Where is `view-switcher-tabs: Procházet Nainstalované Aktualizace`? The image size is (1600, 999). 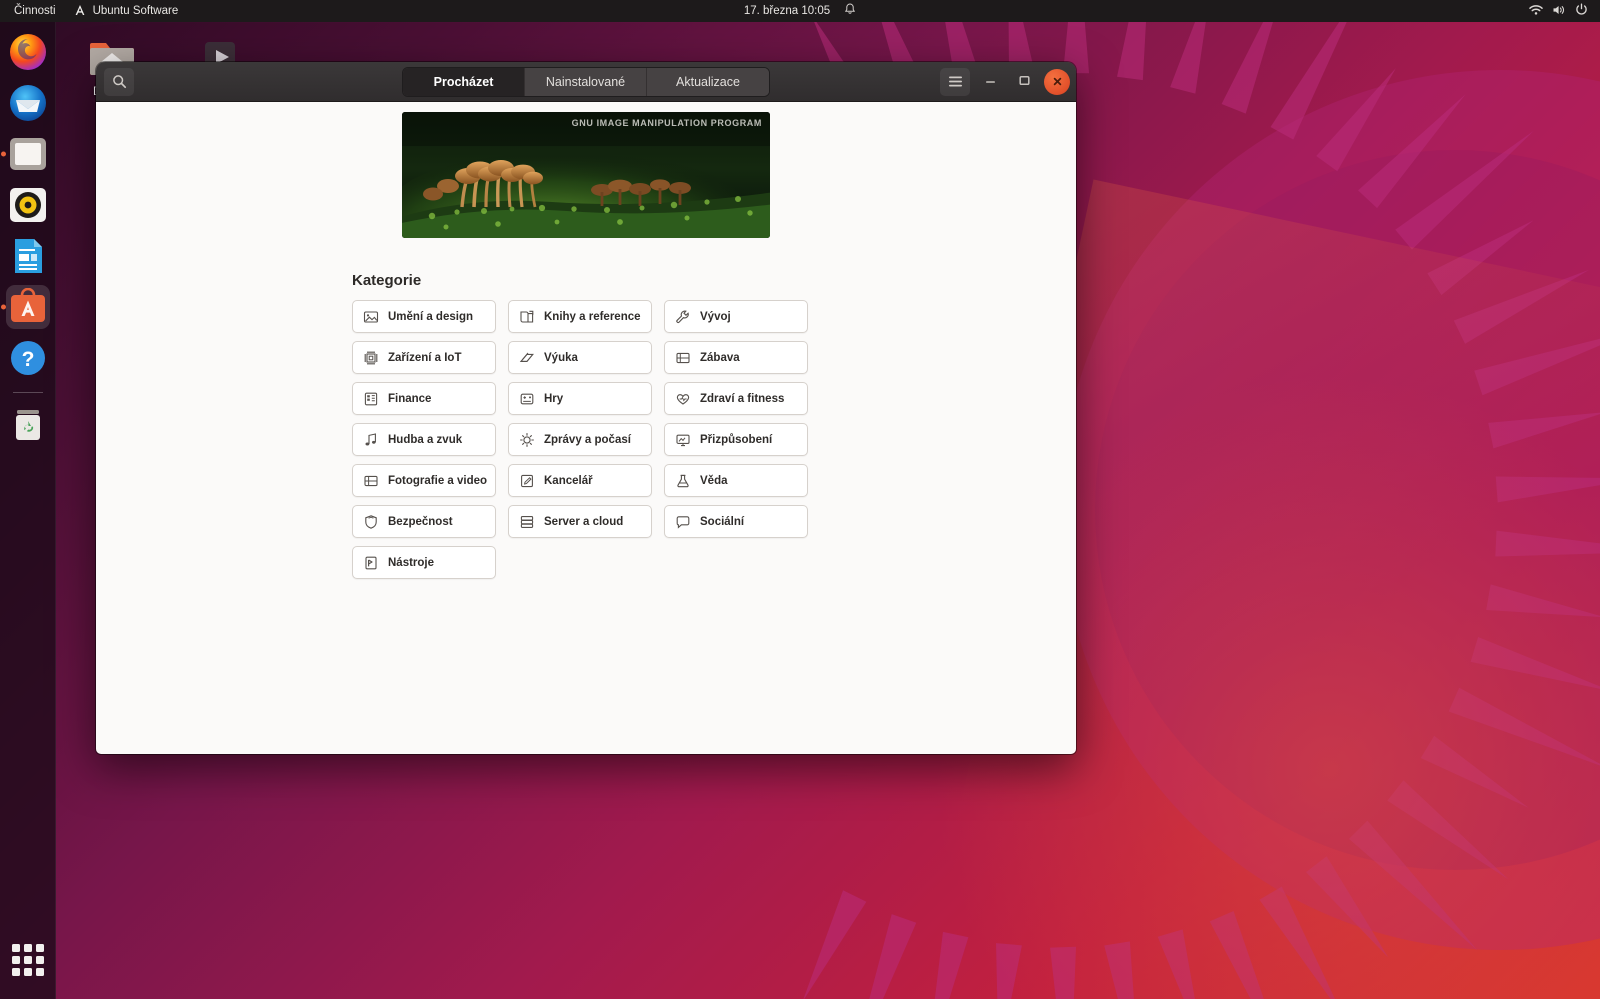 view-switcher-tabs: Procházet Nainstalované Aktualizace is located at coordinates (586, 81).